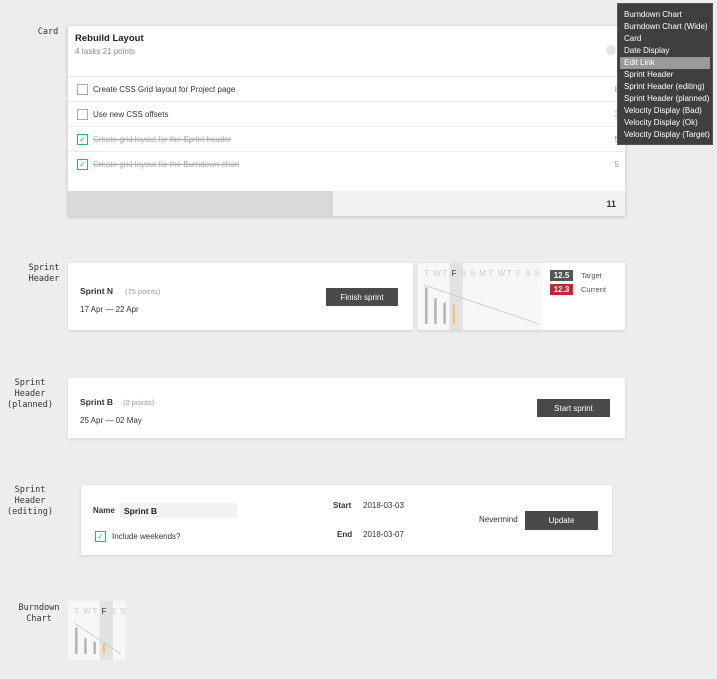 The image size is (717, 679). Describe the element at coordinates (345, 534) in the screenshot. I see `end-label: End` at that location.